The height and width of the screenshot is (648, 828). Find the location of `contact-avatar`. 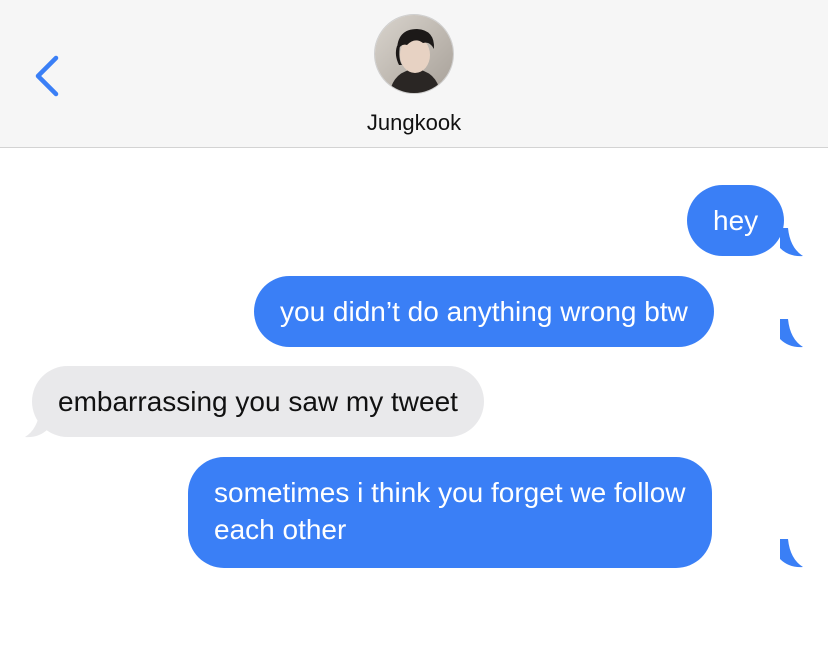

contact-avatar is located at coordinates (414, 54).